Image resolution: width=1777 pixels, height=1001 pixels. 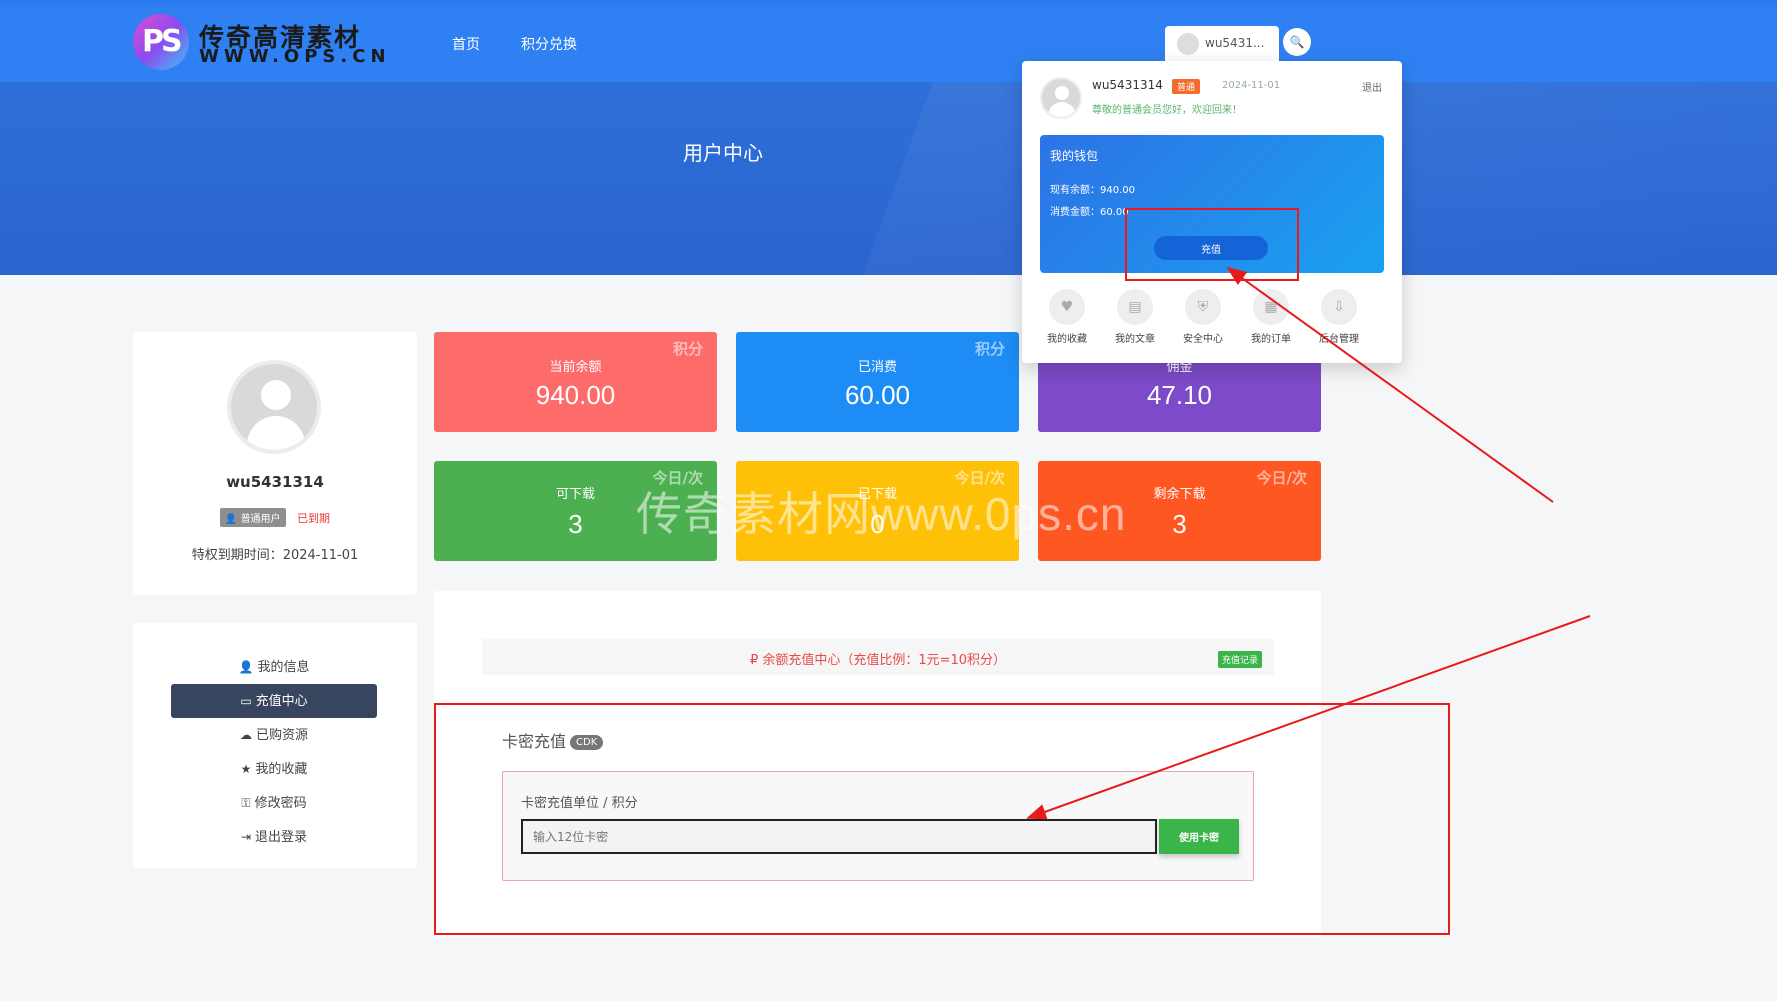 What do you see at coordinates (1212, 204) in the screenshot?
I see `wallet-card: 我的钱包 现有余额：940.00 消费金额：60.00 充值` at bounding box center [1212, 204].